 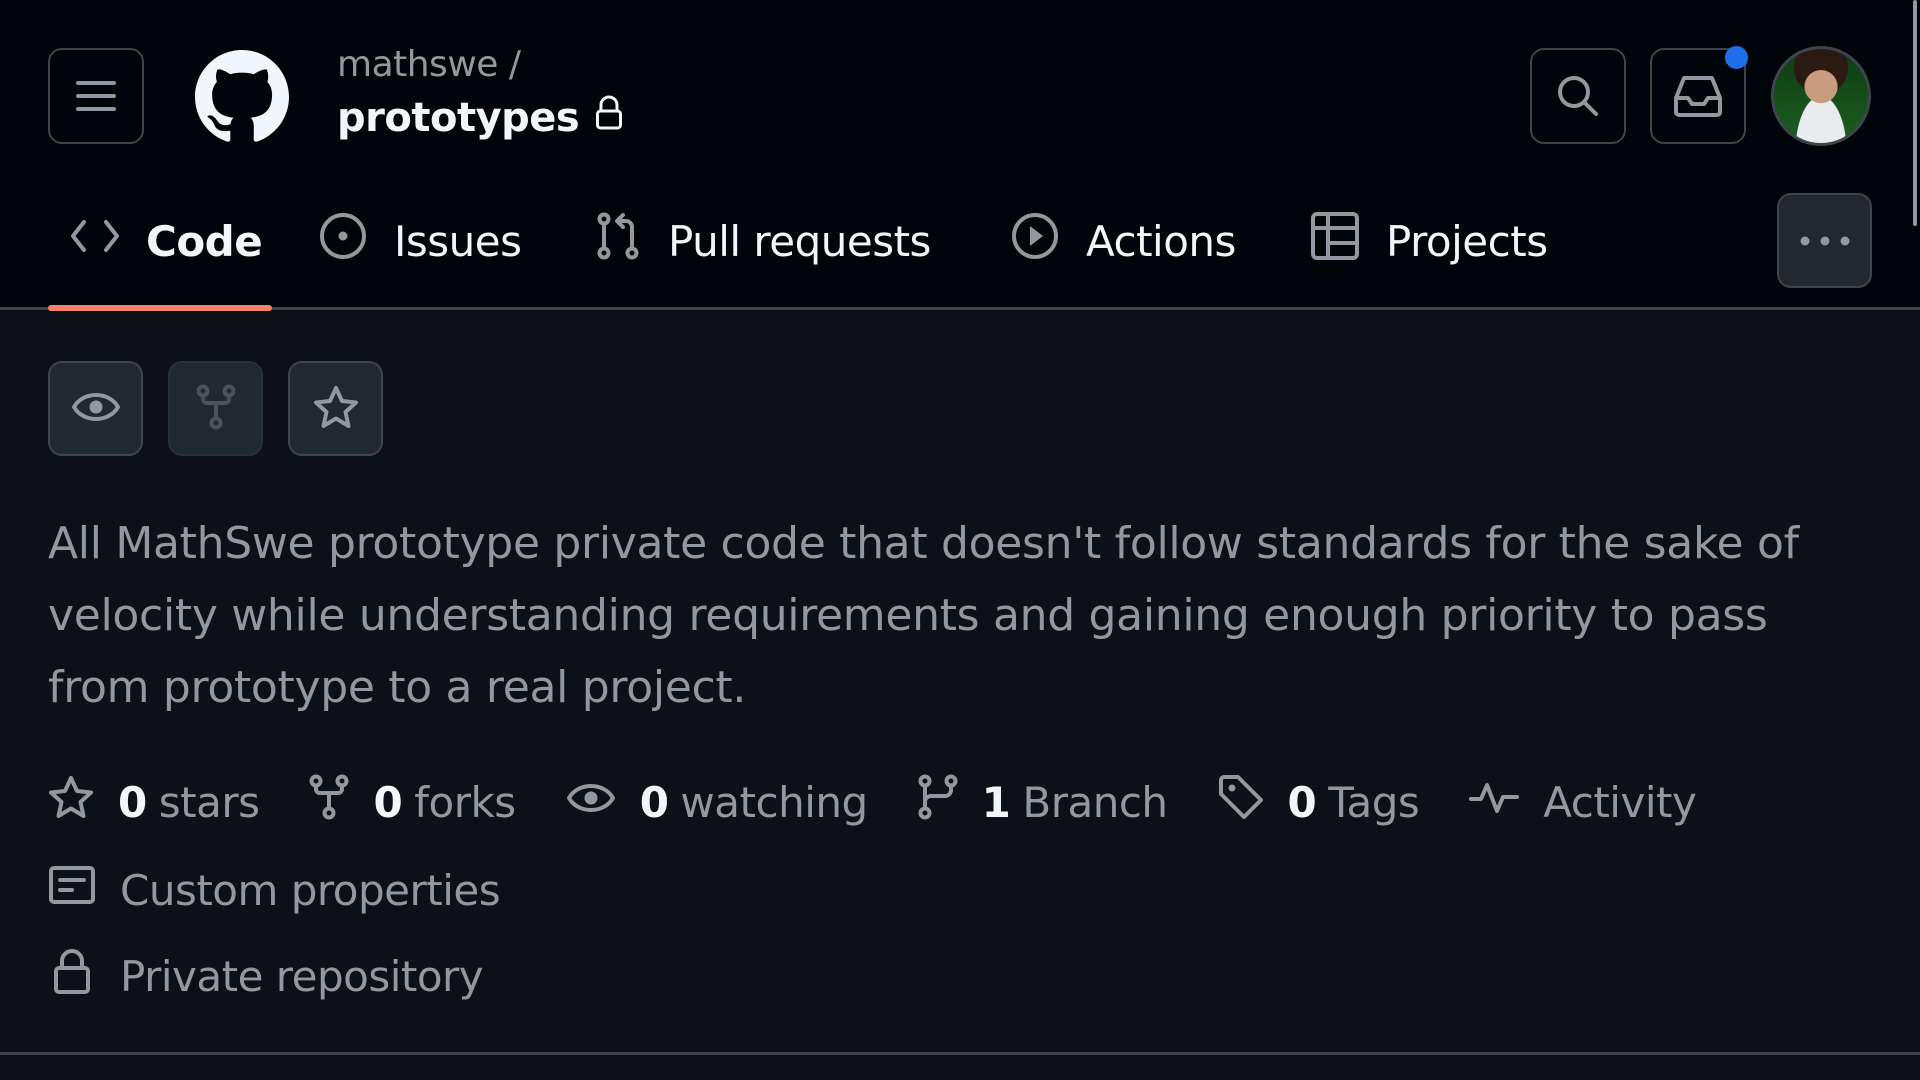 I want to click on star-button, so click(x=335, y=408).